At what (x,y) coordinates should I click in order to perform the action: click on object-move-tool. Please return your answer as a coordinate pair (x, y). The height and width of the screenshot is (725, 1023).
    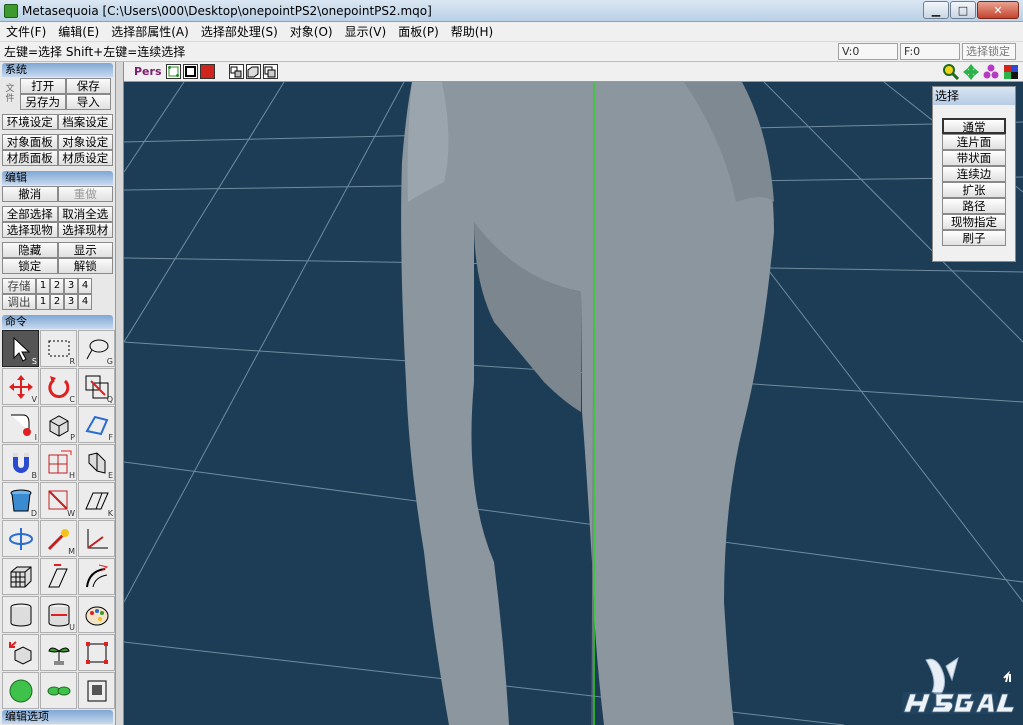
    Looking at the image, I should click on (20, 652).